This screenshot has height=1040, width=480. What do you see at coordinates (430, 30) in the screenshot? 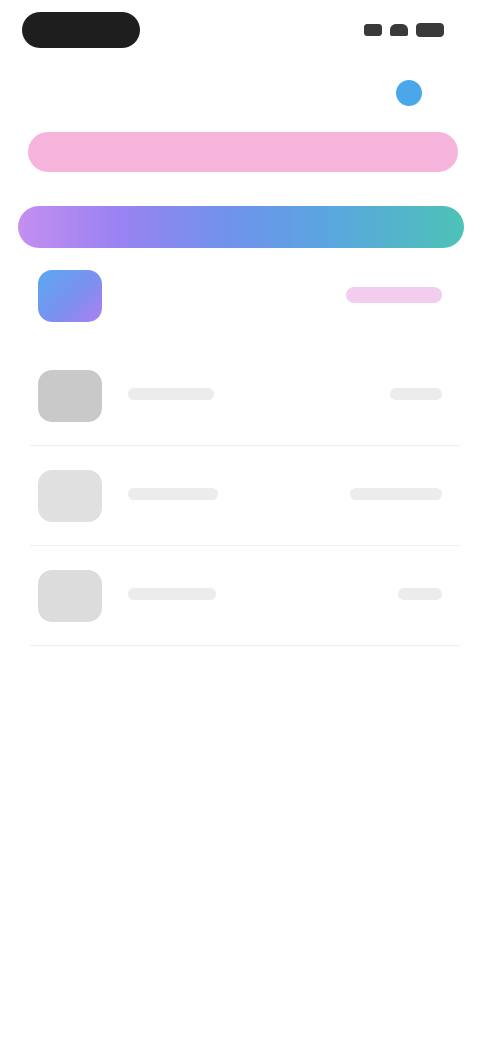
I see `battery-icon` at bounding box center [430, 30].